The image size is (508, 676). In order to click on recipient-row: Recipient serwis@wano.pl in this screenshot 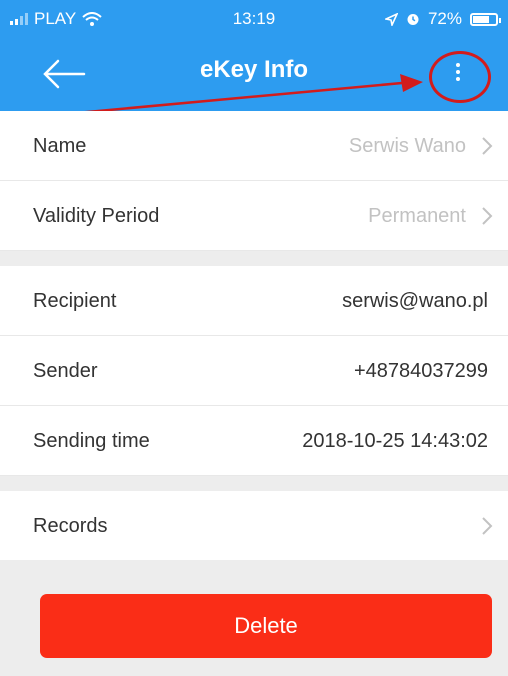, I will do `click(254, 301)`.